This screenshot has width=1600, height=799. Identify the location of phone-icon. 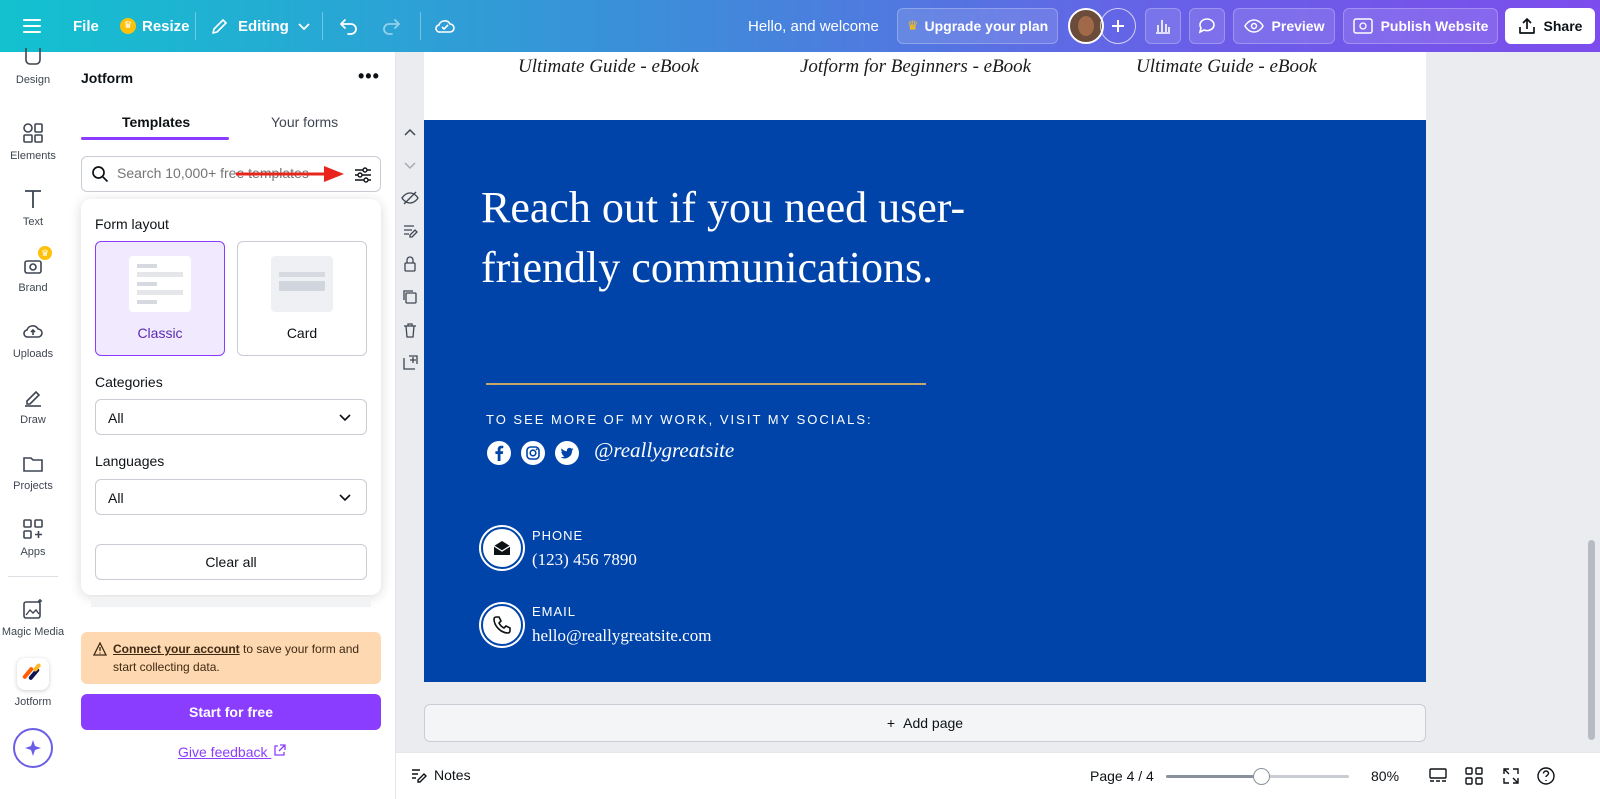
(502, 625).